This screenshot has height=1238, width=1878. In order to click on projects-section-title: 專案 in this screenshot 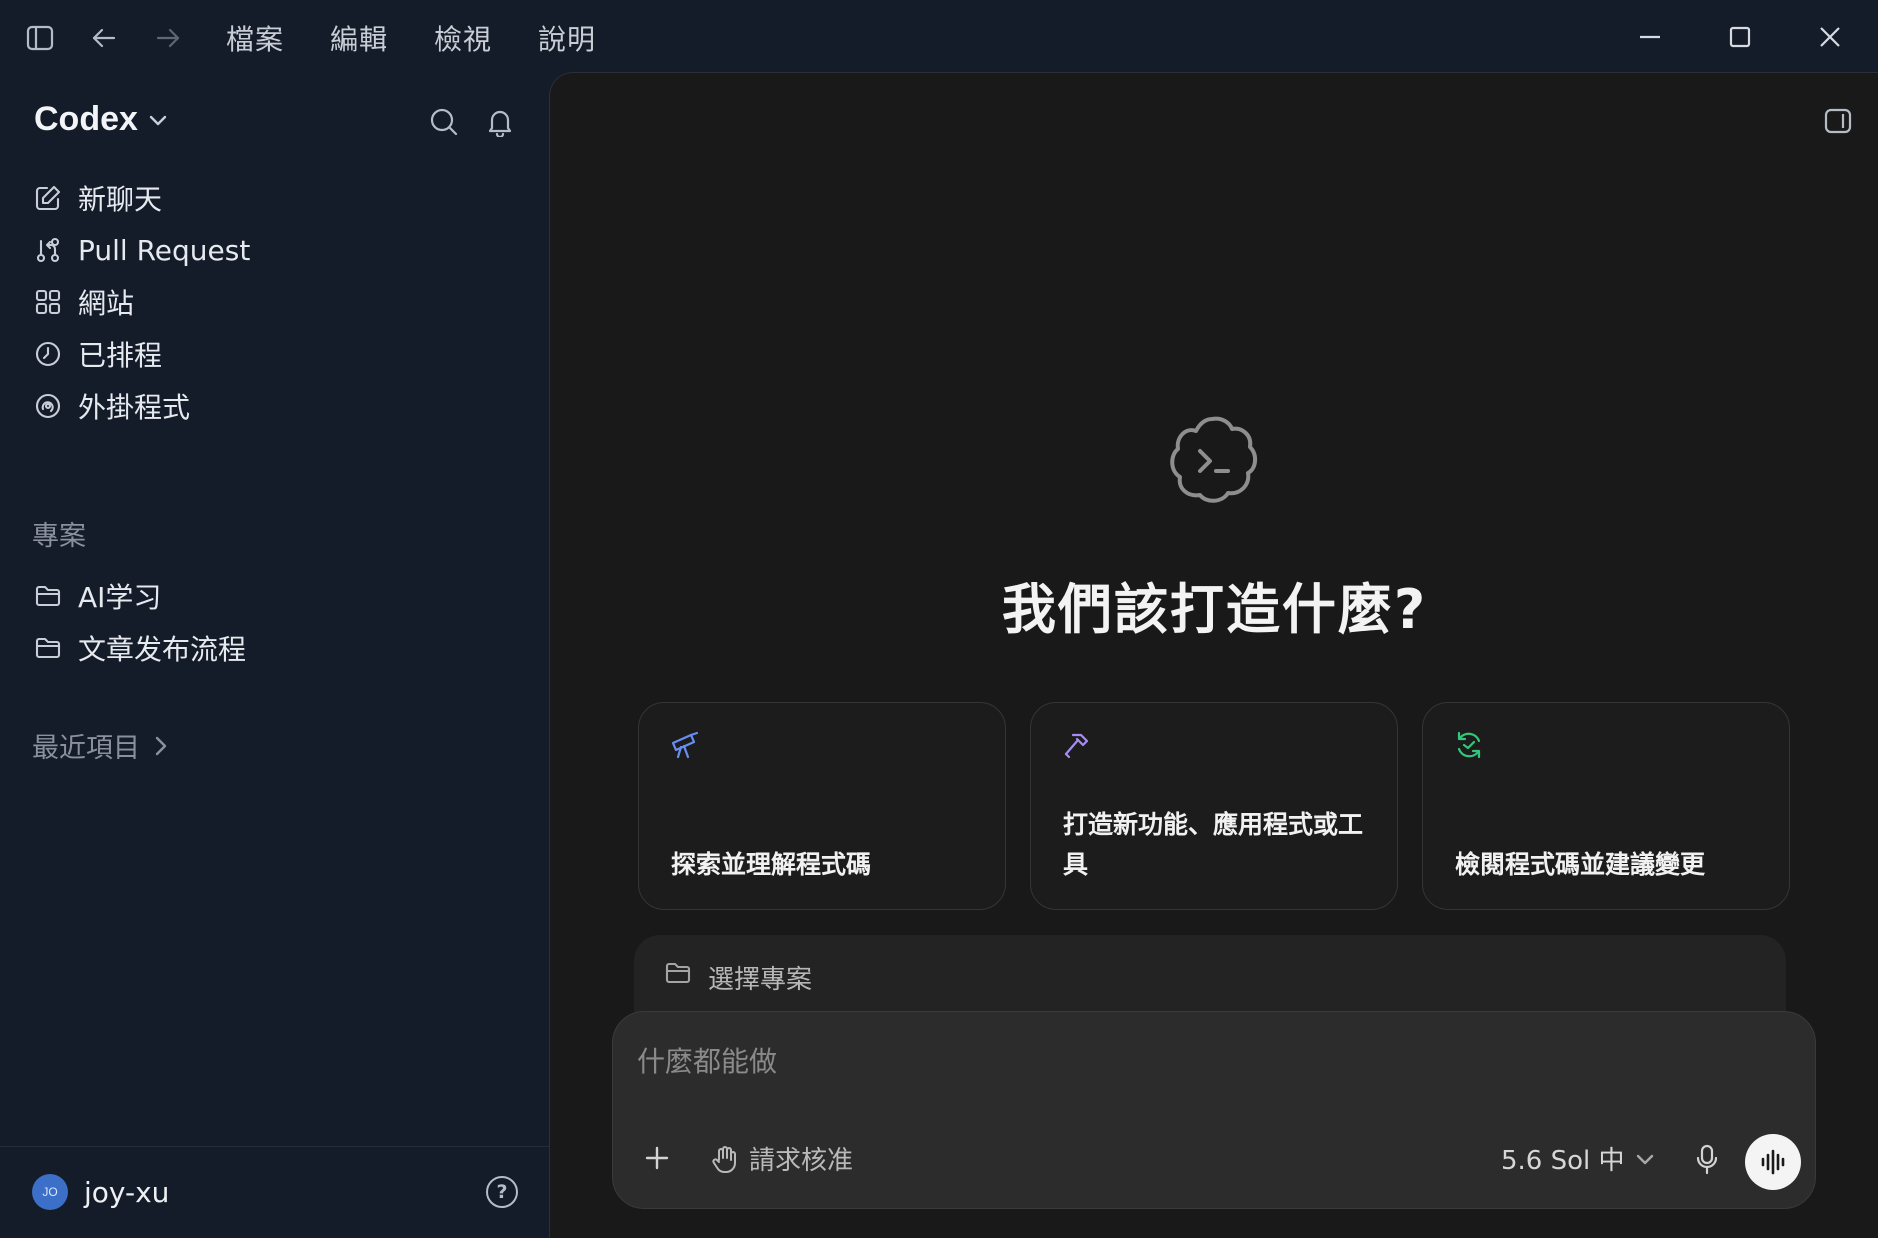, I will do `click(59, 536)`.